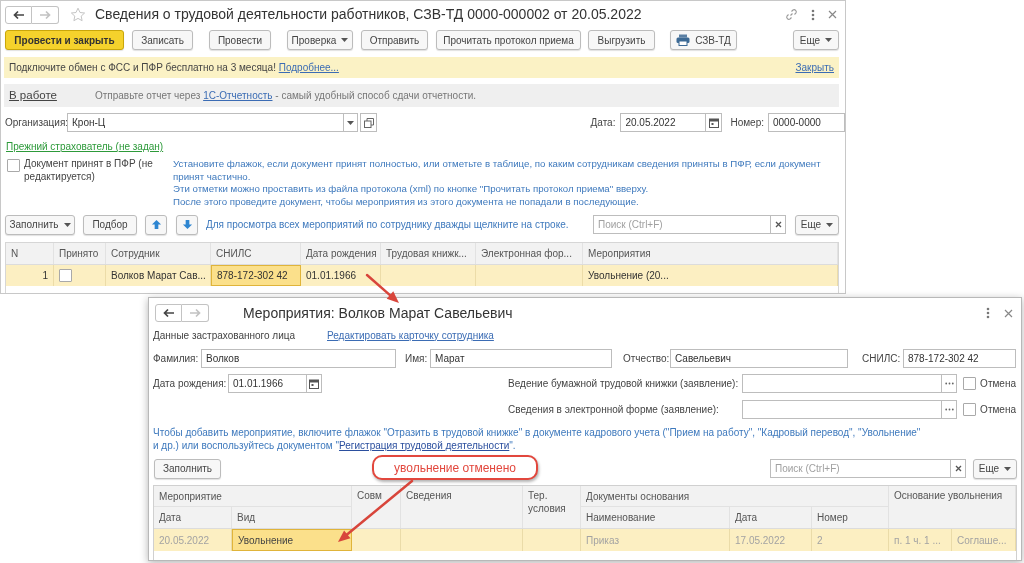 The image size is (1024, 563). I want to click on column-header: Вид, so click(292, 517).